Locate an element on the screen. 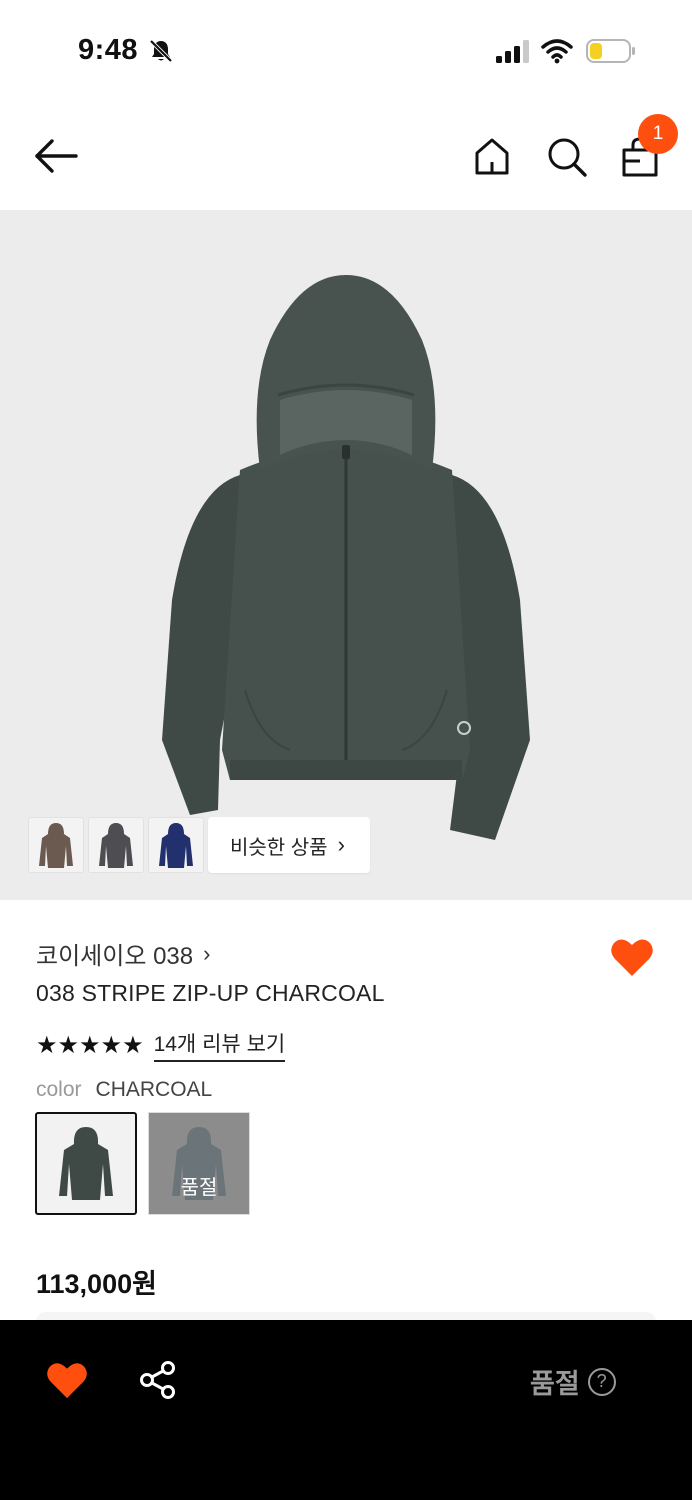 The width and height of the screenshot is (692, 1500). home-icon is located at coordinates (492, 156).